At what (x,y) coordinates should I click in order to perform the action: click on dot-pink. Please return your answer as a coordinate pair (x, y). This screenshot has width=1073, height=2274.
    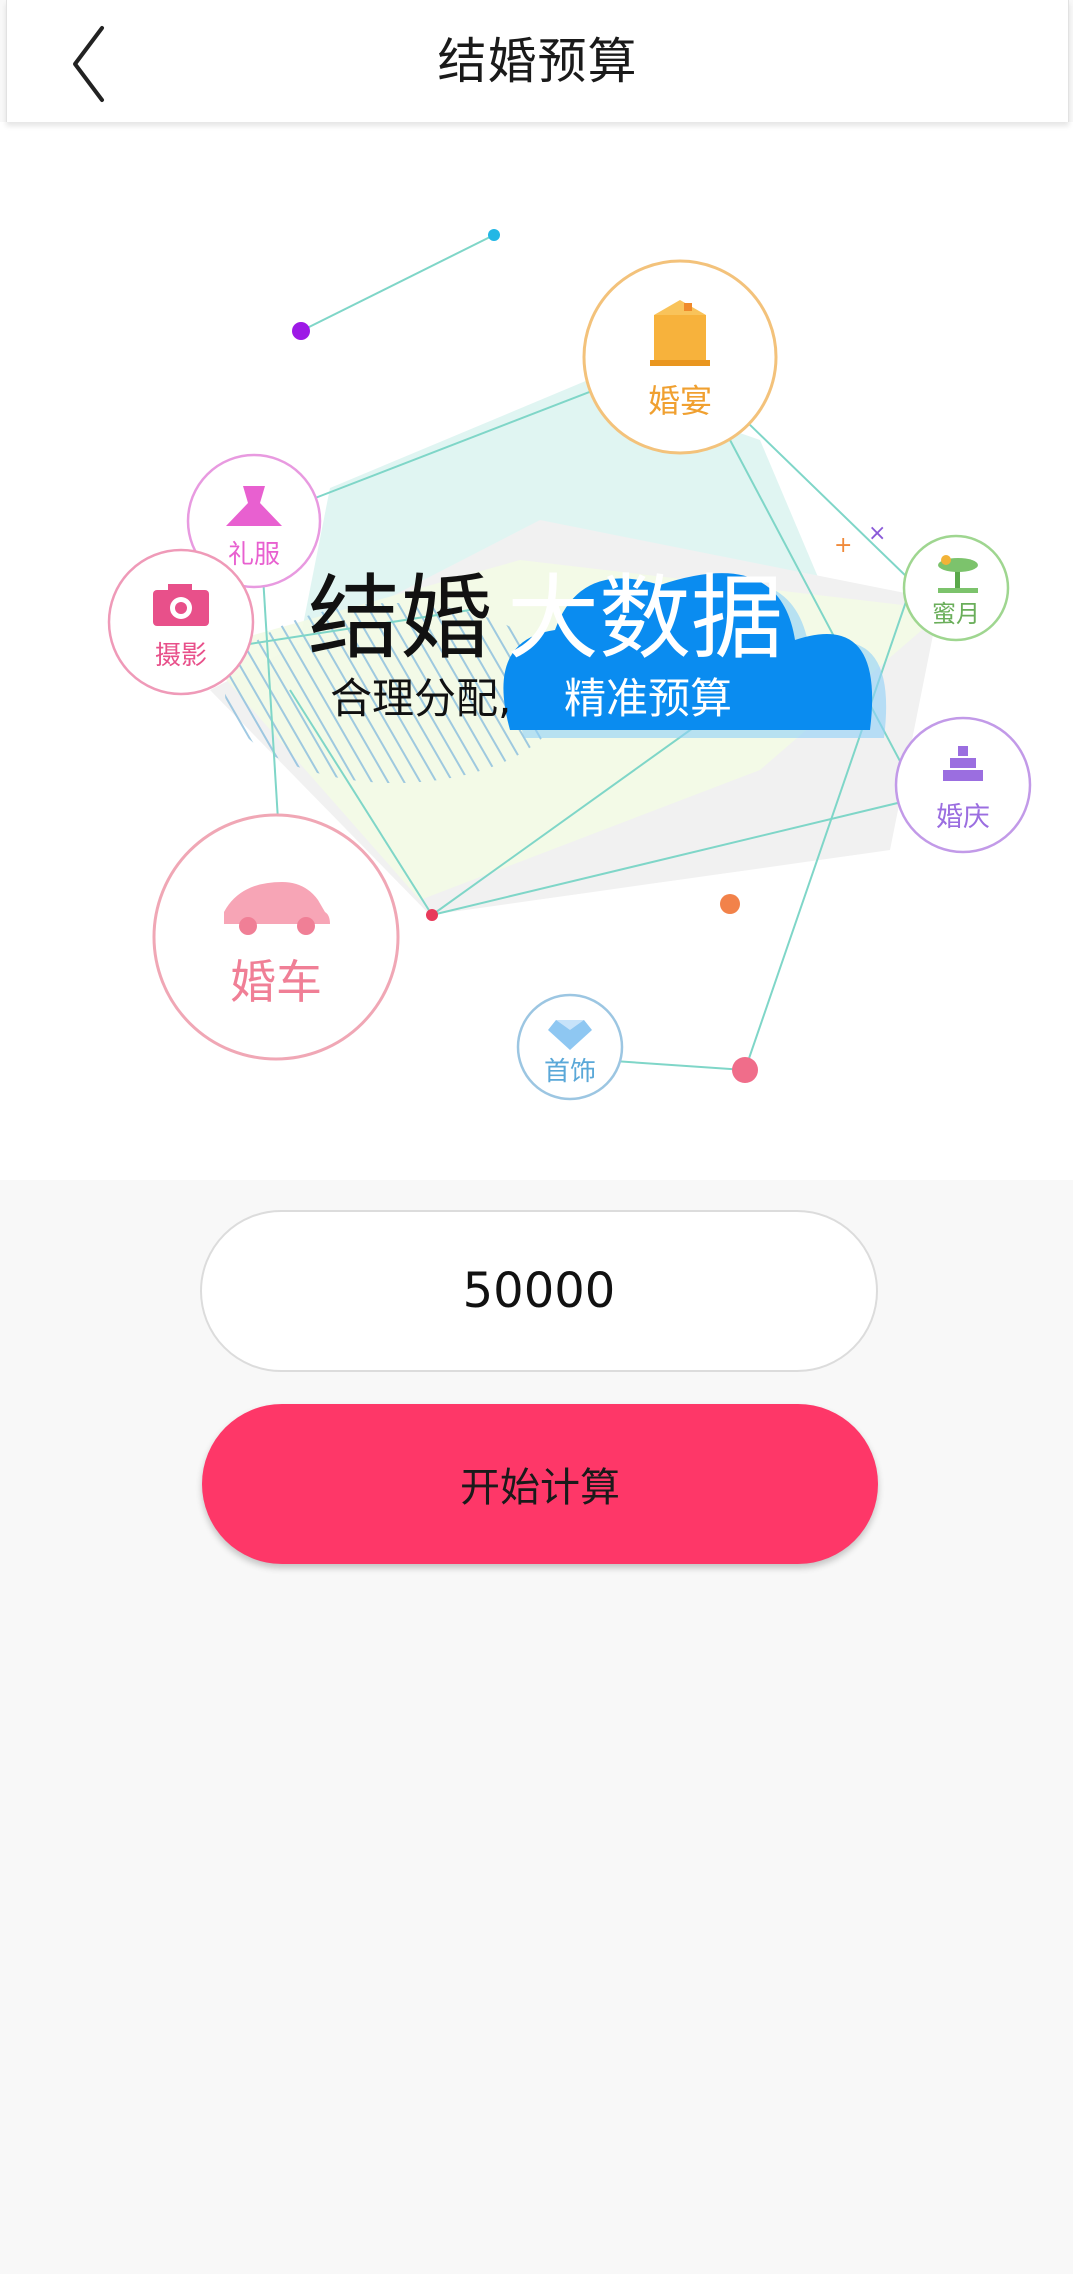
    Looking at the image, I should click on (745, 1070).